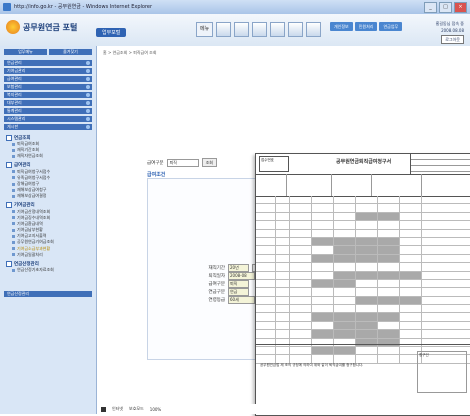  I want to click on sidebar-menu-label: 통계관리, so click(14, 110).